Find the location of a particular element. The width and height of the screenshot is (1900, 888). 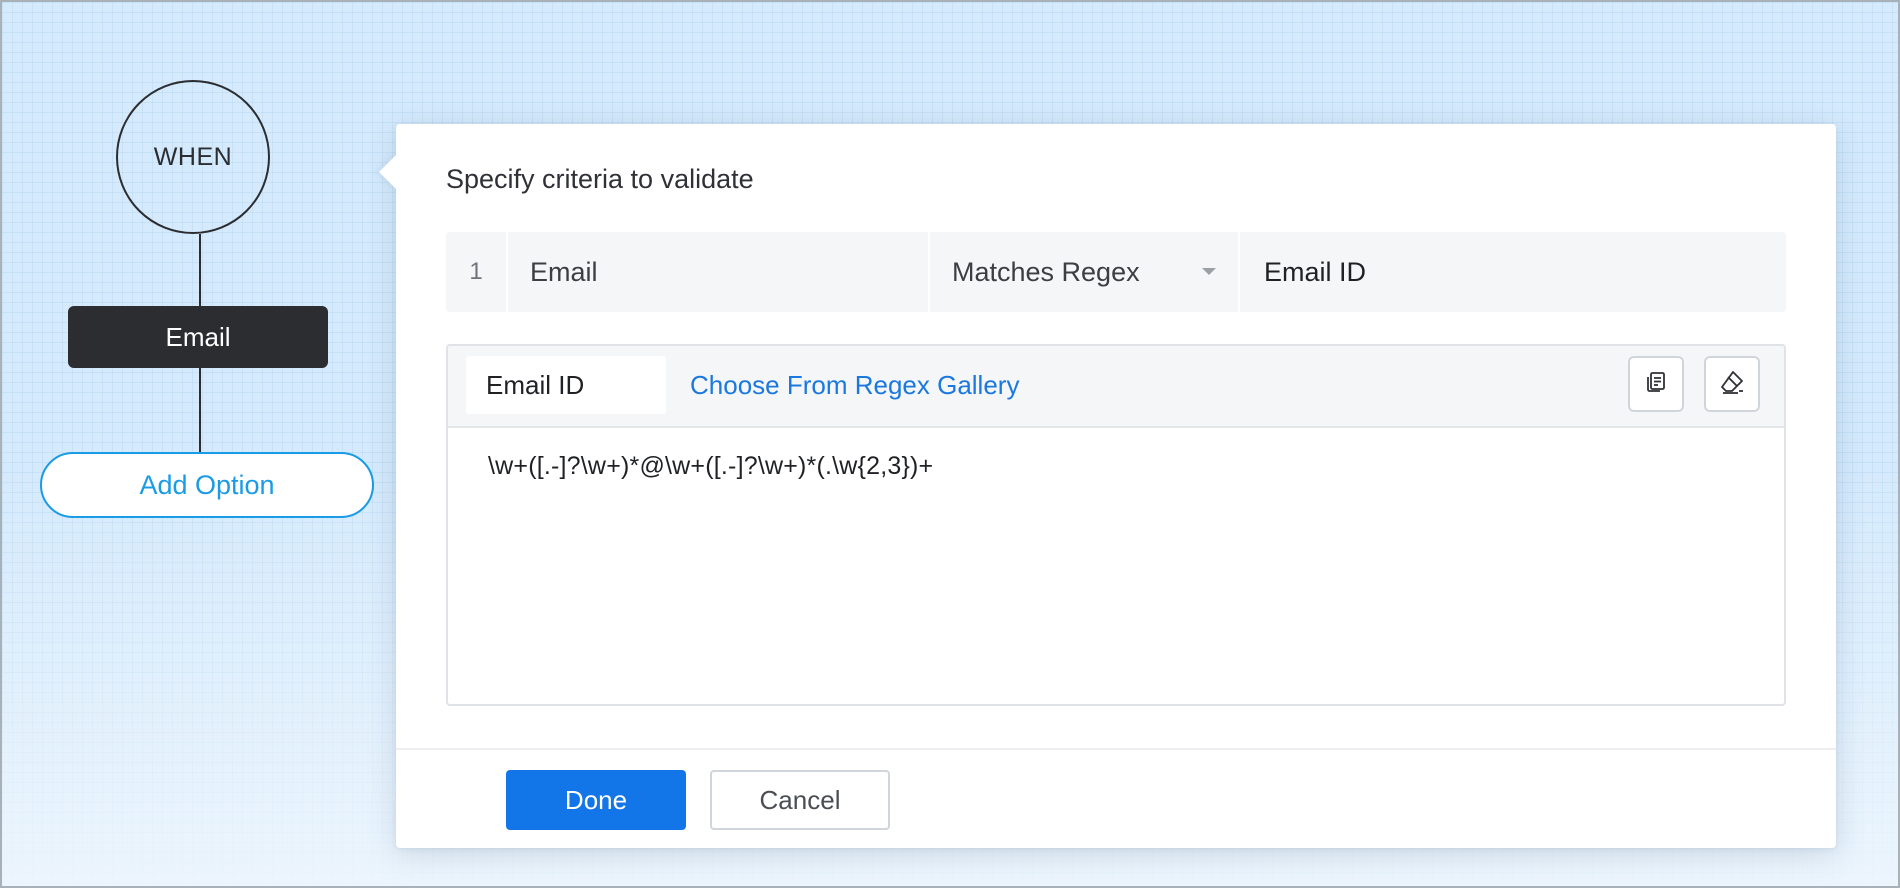

dialog-title: Specify criteria to validate is located at coordinates (600, 179).